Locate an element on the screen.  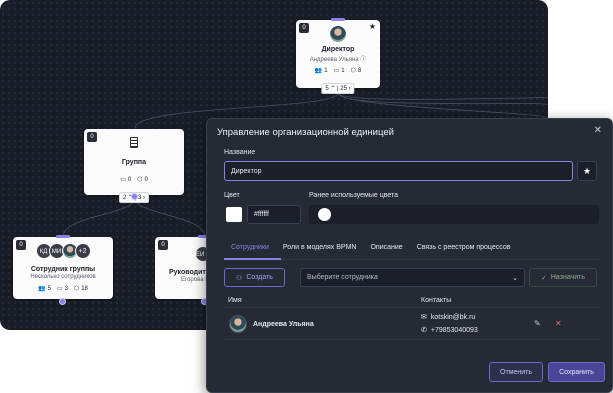
save-button: Сохранить is located at coordinates (576, 372).